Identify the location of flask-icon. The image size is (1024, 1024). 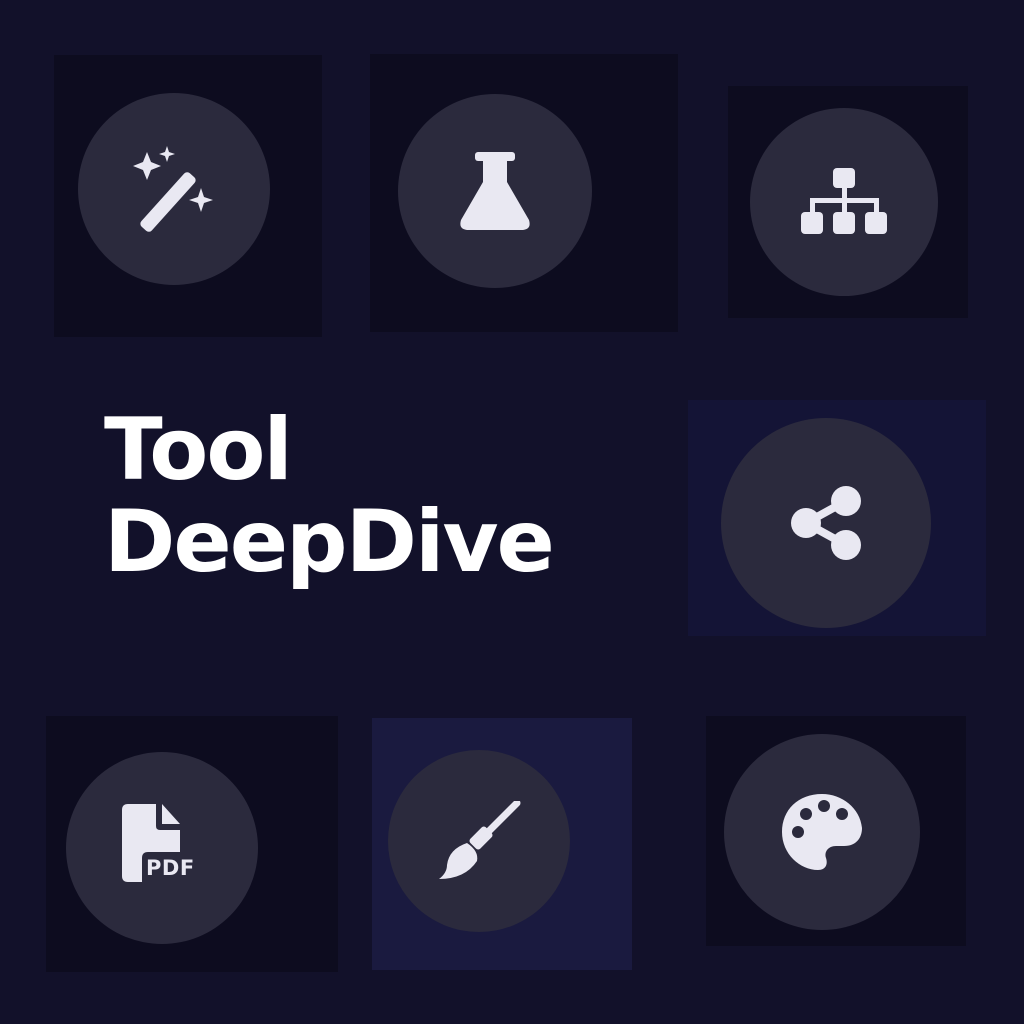
(495, 191).